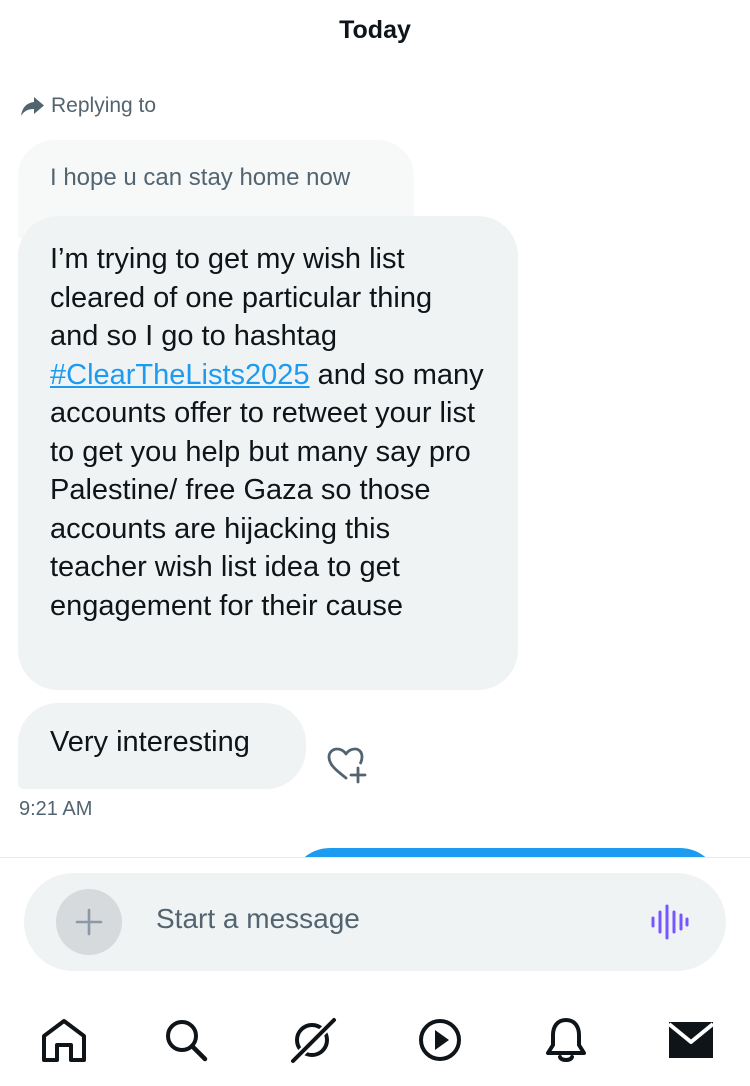  Describe the element at coordinates (347, 764) in the screenshot. I see `add-reaction-icon` at that location.